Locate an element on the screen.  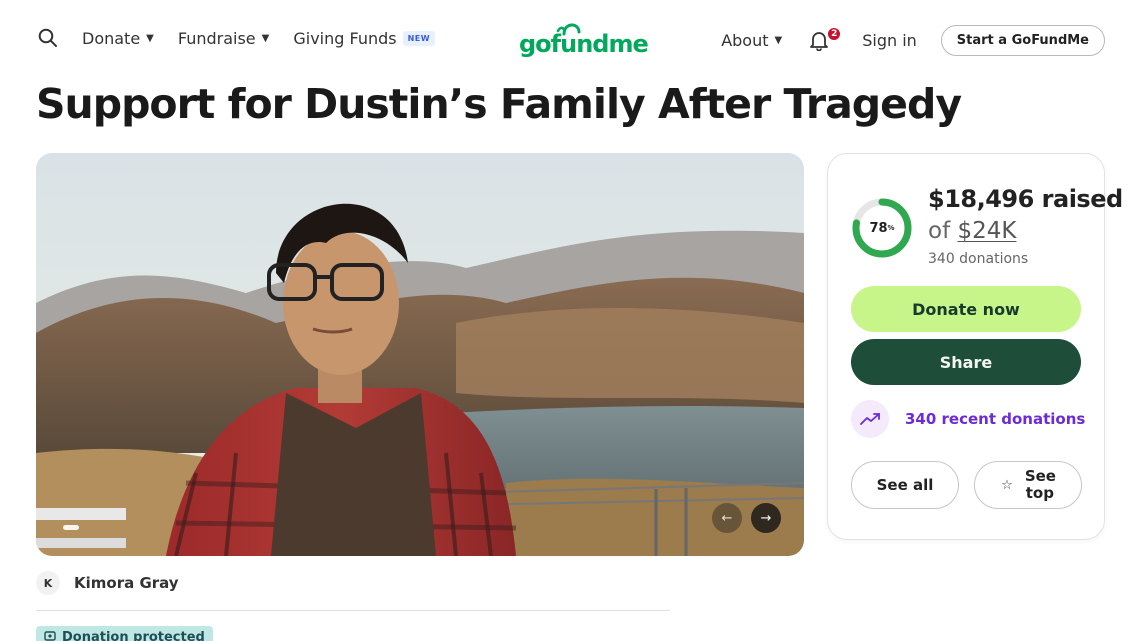
carousel-prev-button: ← is located at coordinates (727, 518).